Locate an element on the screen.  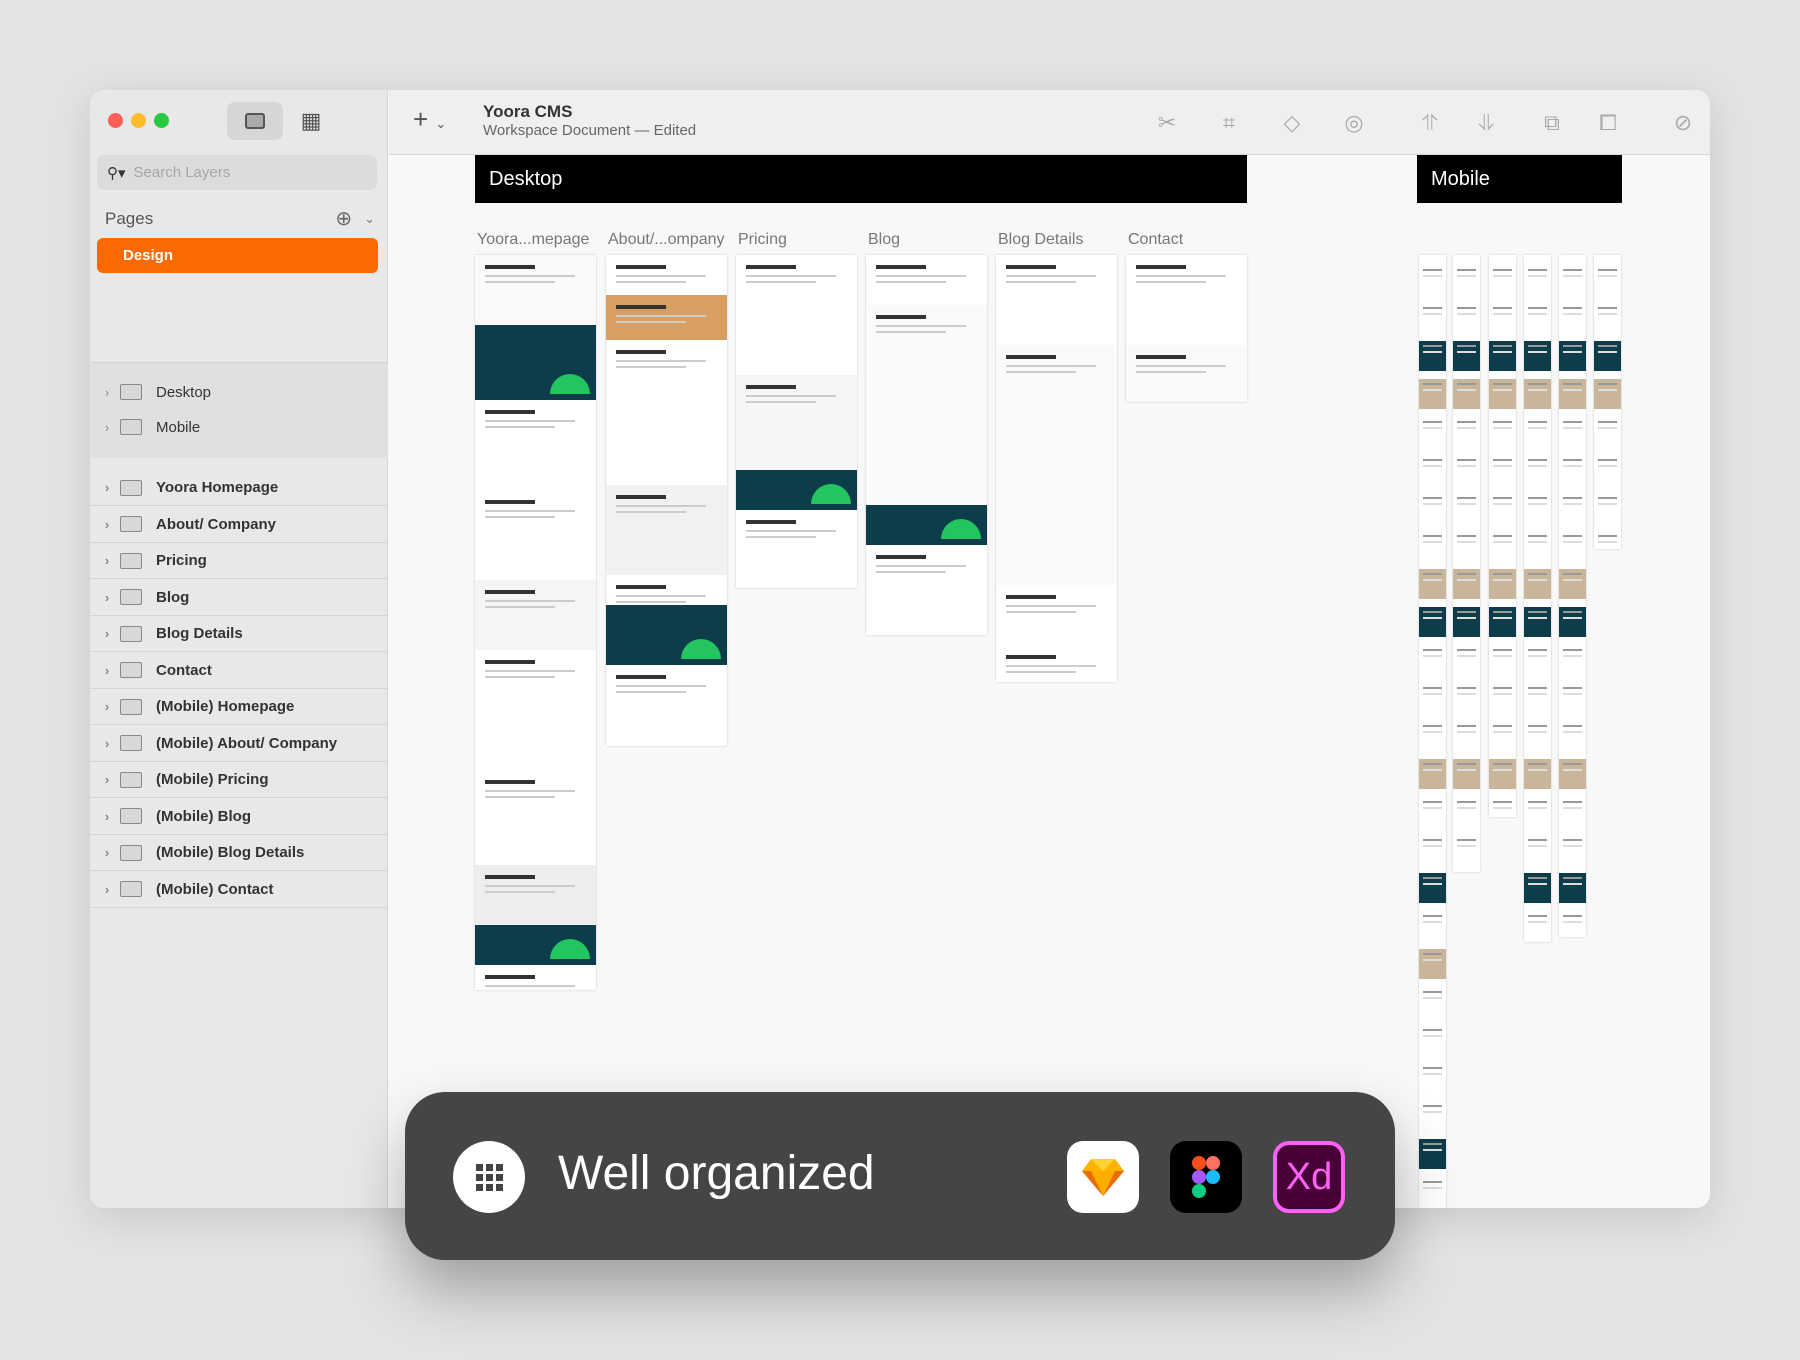
artboard-label: (Mobile) Pricing is located at coordinates (212, 779).